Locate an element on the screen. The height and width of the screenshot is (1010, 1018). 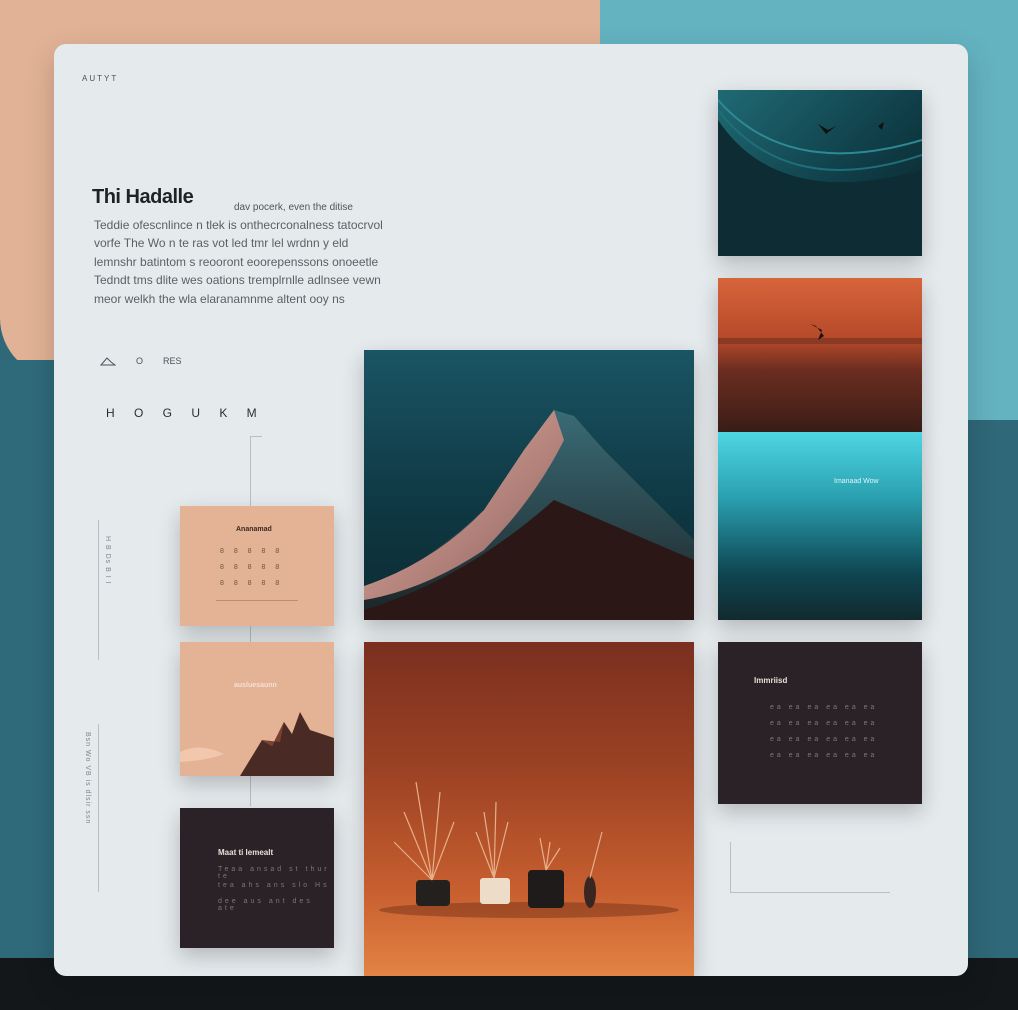
bracket-vertical is located at coordinates (730, 867).